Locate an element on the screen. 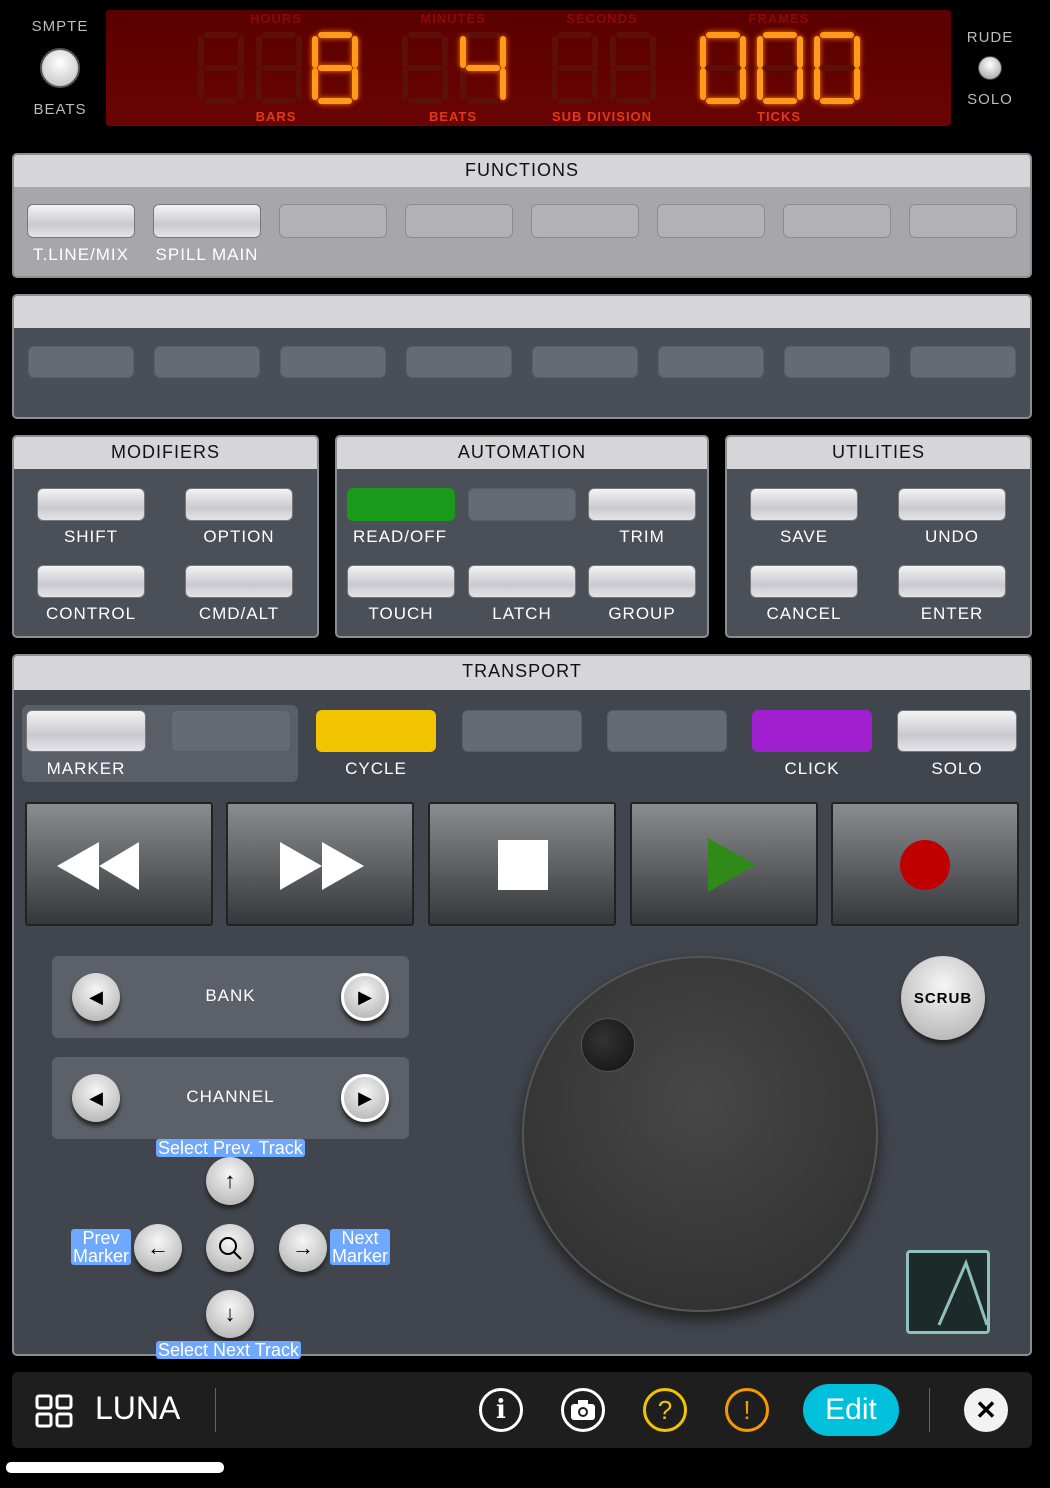 This screenshot has height=1488, width=1050. exclamation-icon: ! is located at coordinates (747, 1409).